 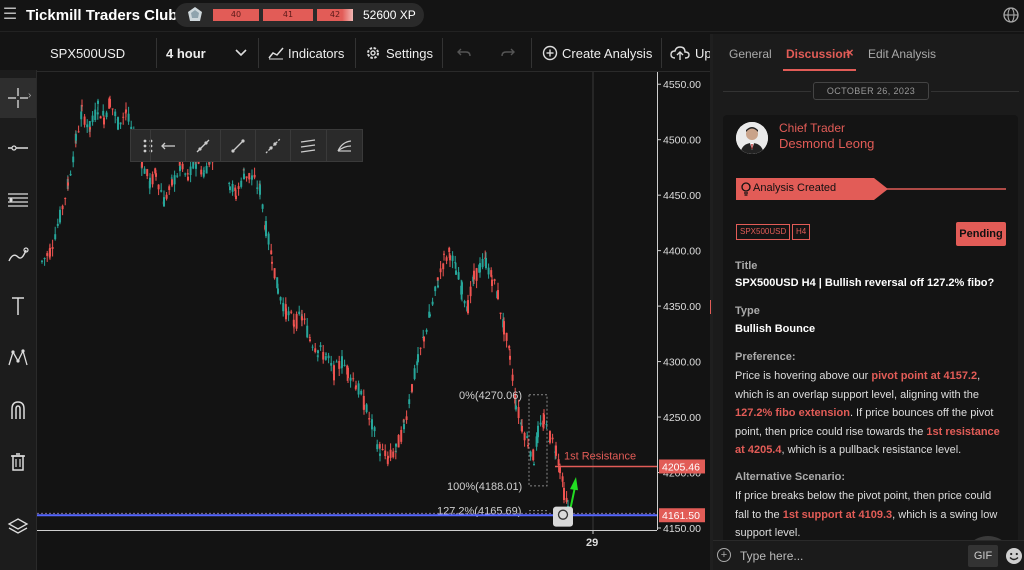 I want to click on crosshair-icon, so click(x=18, y=98).